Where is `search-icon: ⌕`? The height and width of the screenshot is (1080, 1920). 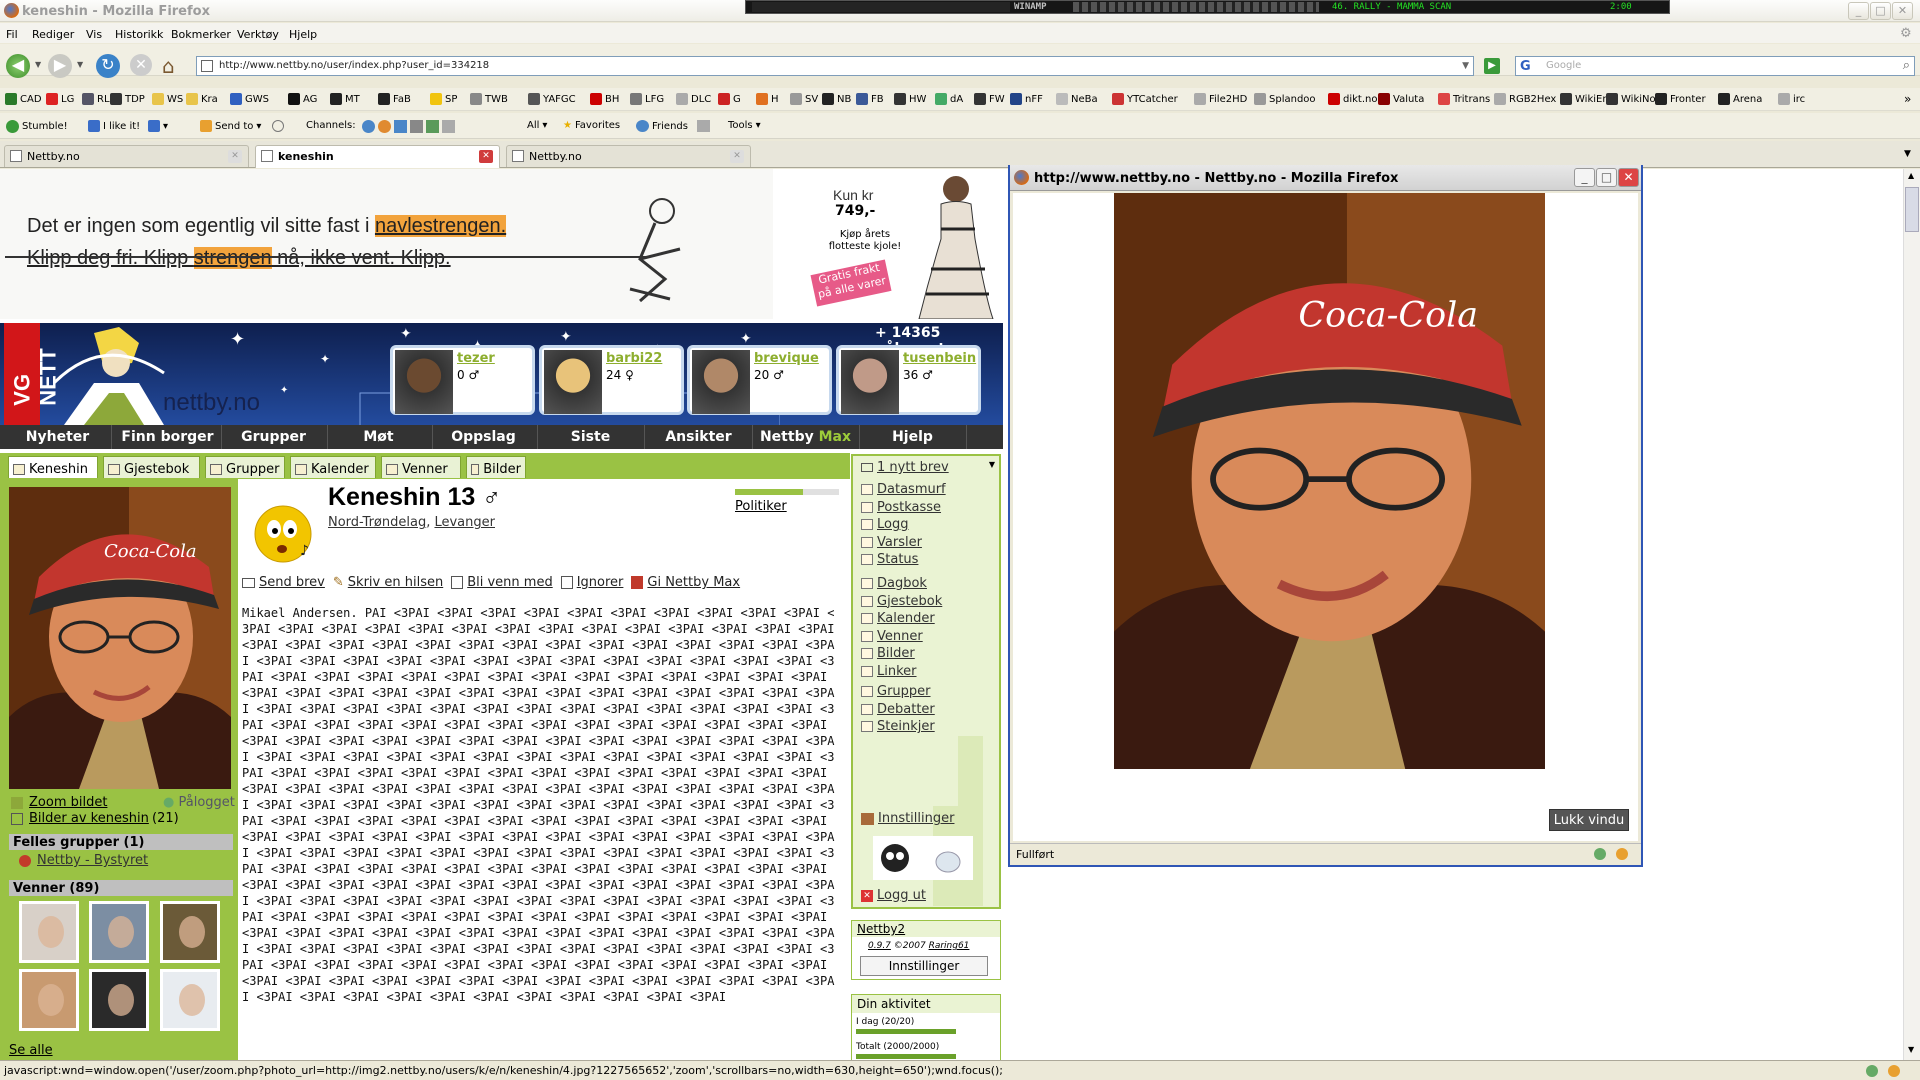
search-icon: ⌕ is located at coordinates (1906, 65).